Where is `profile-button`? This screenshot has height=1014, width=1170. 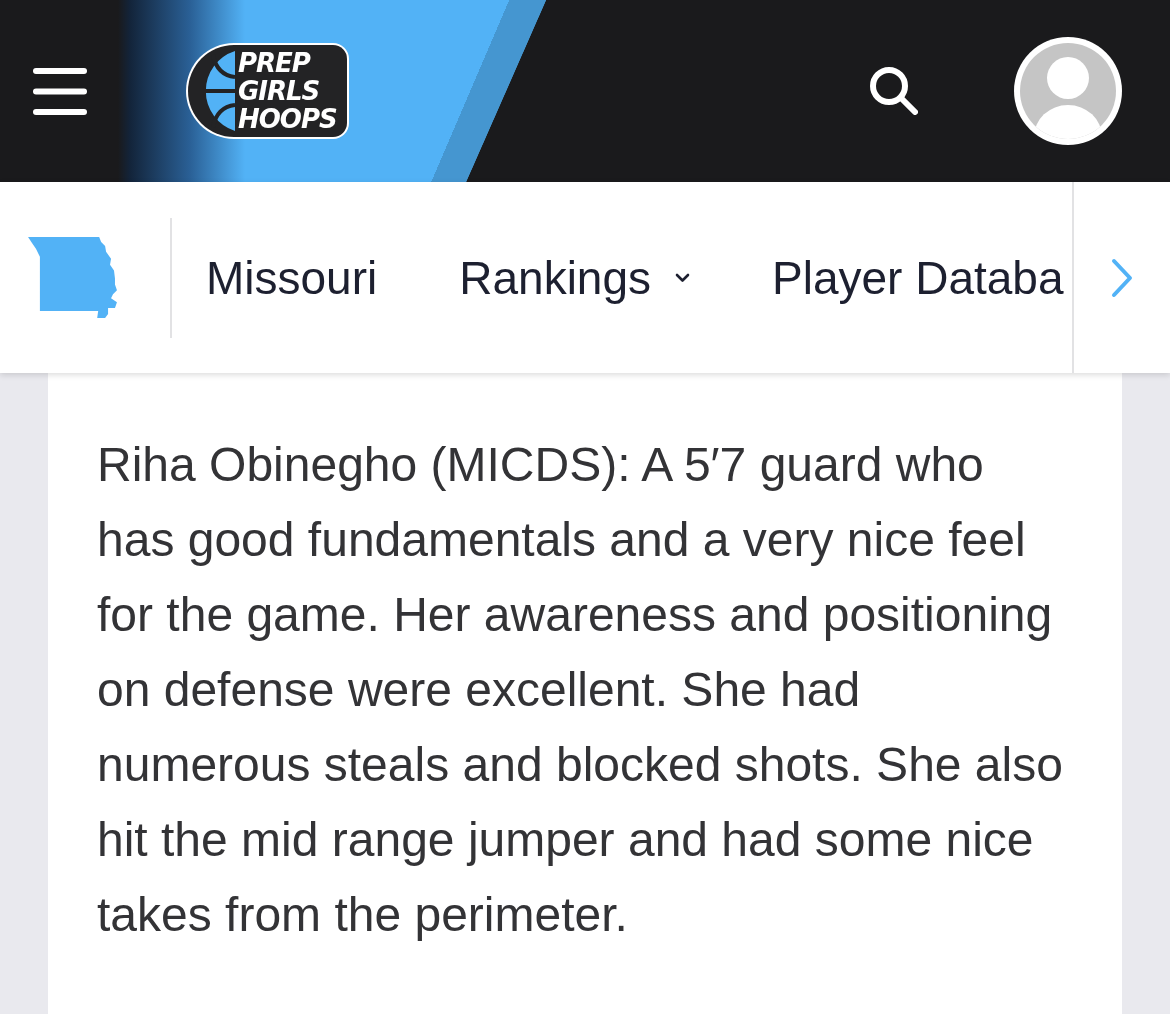
profile-button is located at coordinates (1068, 91).